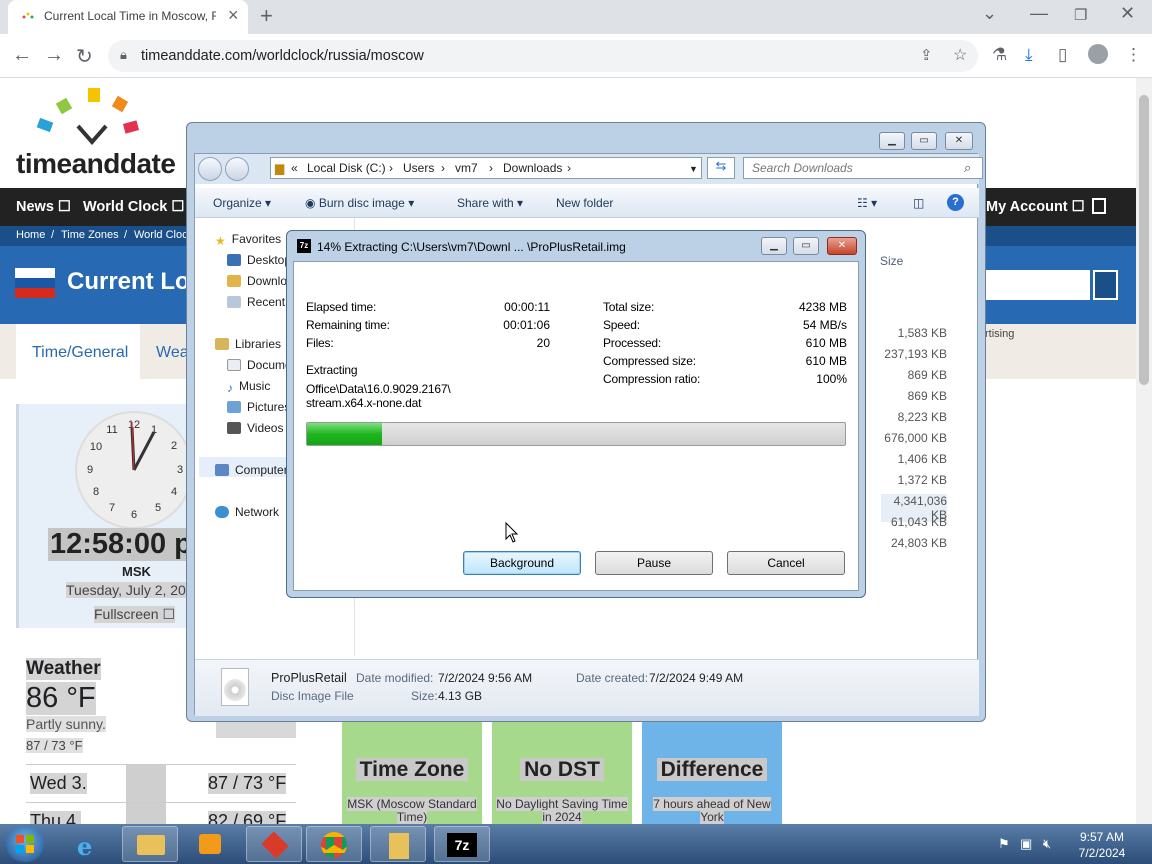  I want to click on crumb-time-zones: Time Zones, so click(90, 235).